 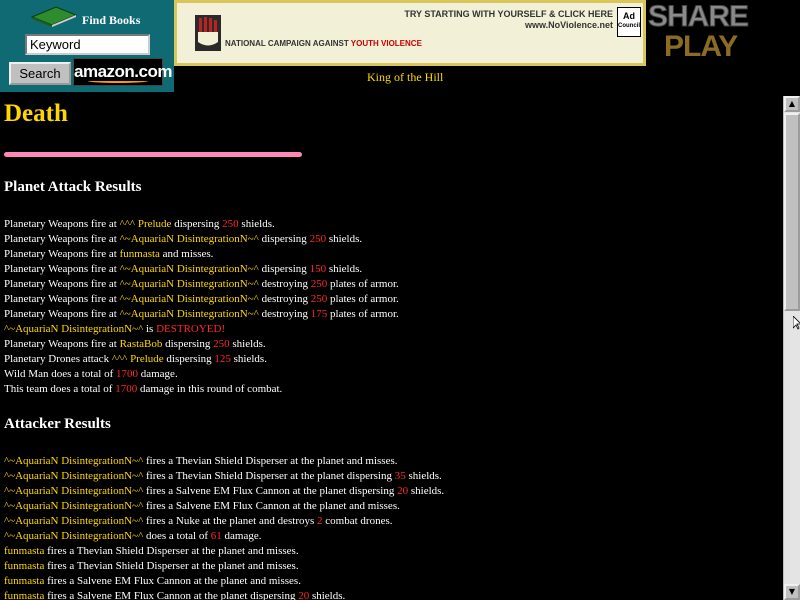 I want to click on log-text: damage., so click(x=241, y=536).